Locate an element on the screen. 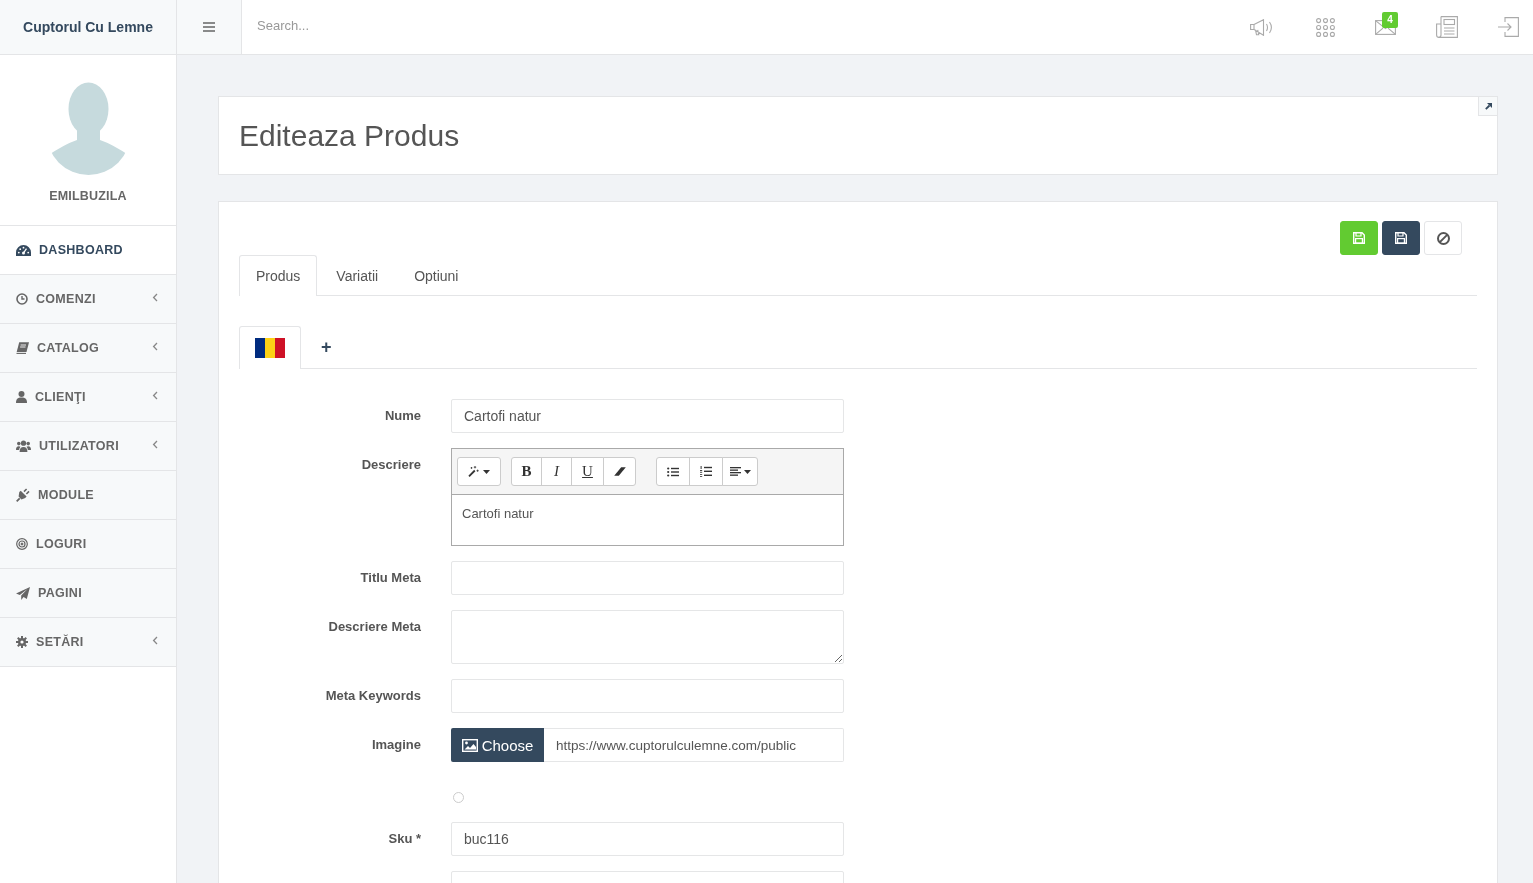 The width and height of the screenshot is (1533, 883). field-label: Imagine is located at coordinates (396, 744).